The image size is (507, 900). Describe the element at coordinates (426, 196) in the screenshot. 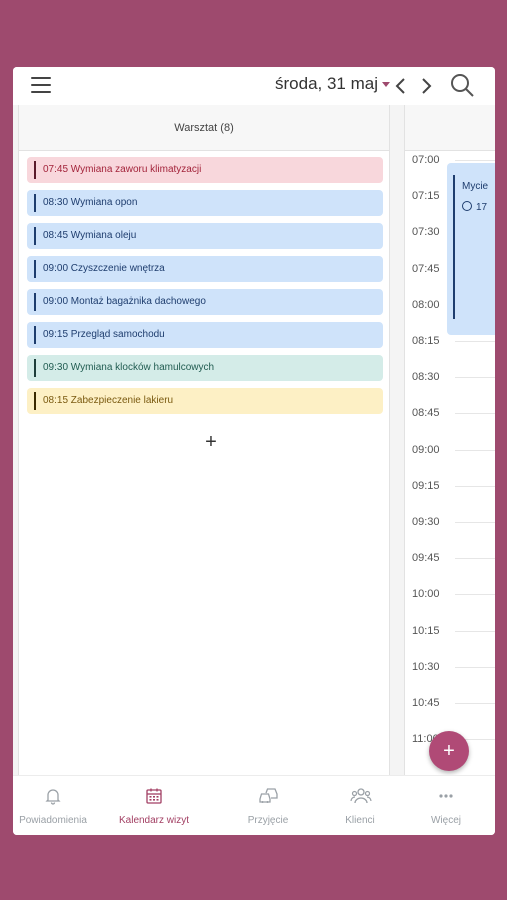

I see `time-label: 07:15` at that location.